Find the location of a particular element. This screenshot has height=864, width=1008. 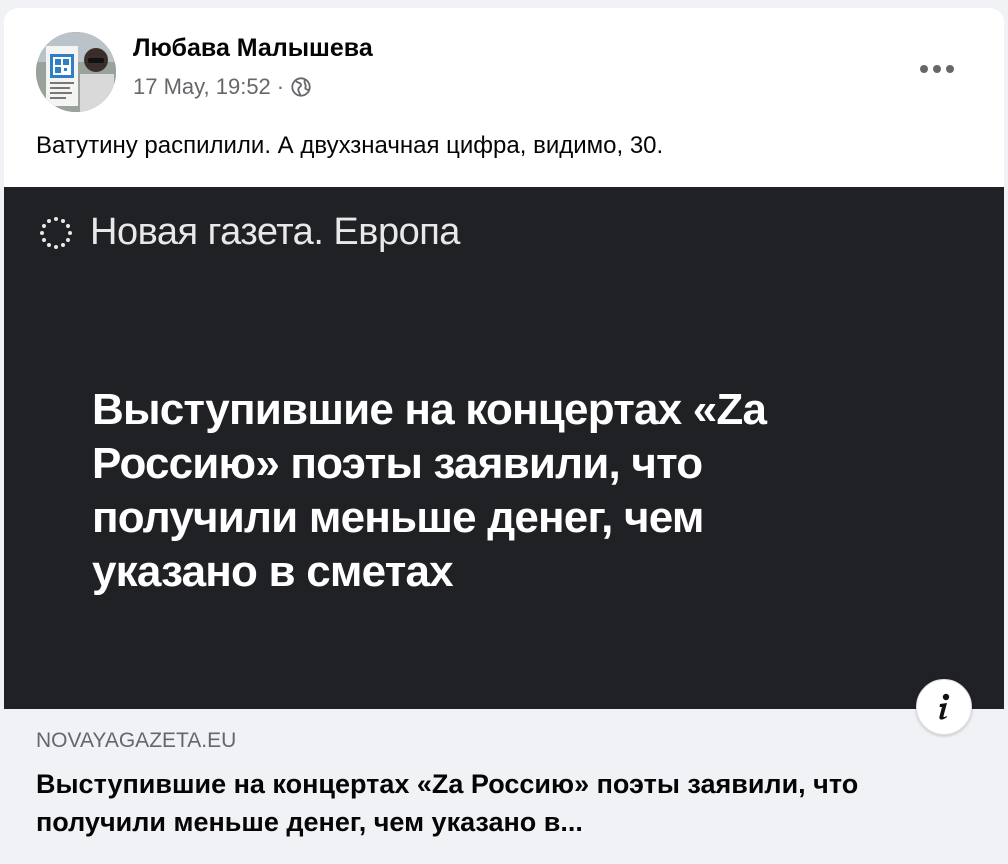

publisher-brand-name: Новая газета. Европа is located at coordinates (275, 232).